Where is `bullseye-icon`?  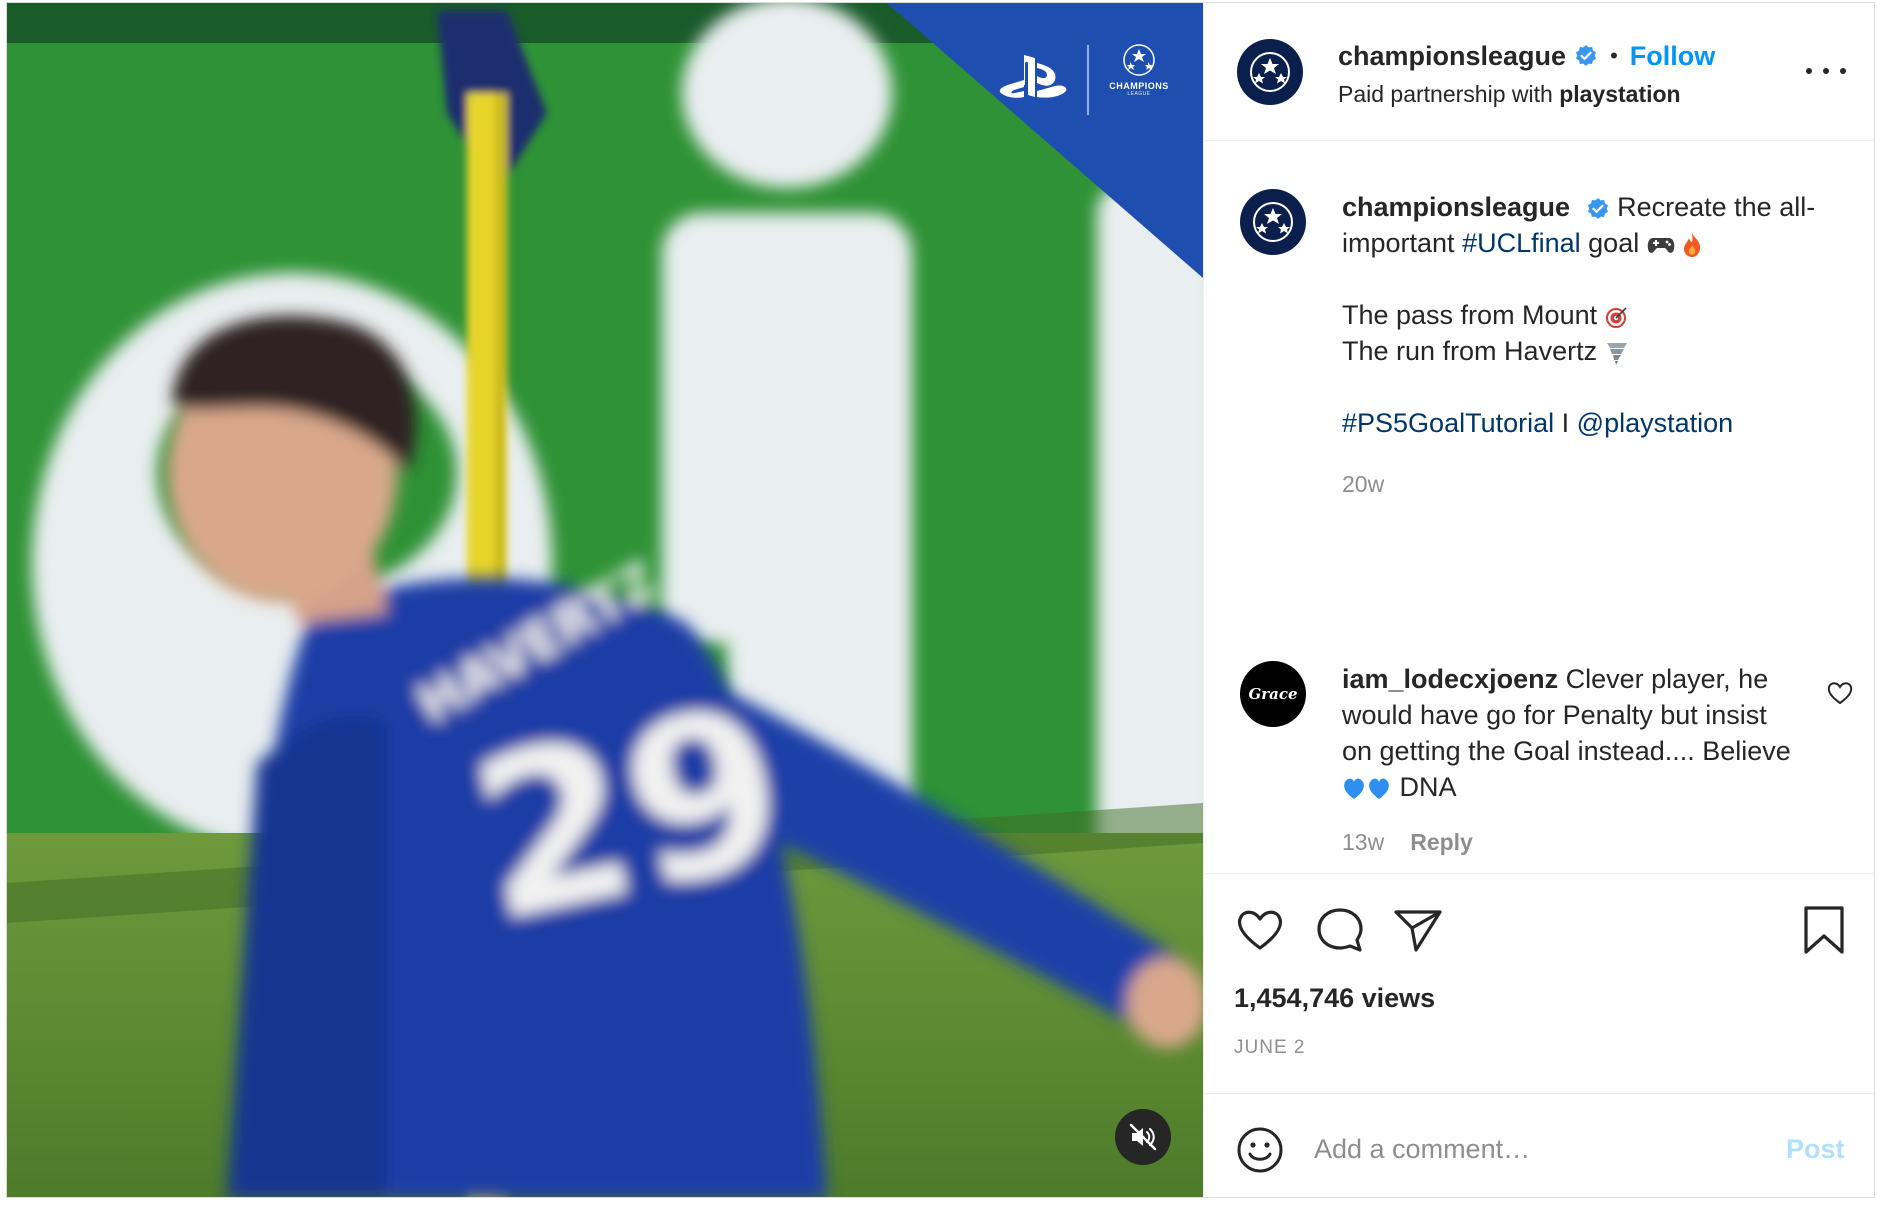 bullseye-icon is located at coordinates (1616, 317).